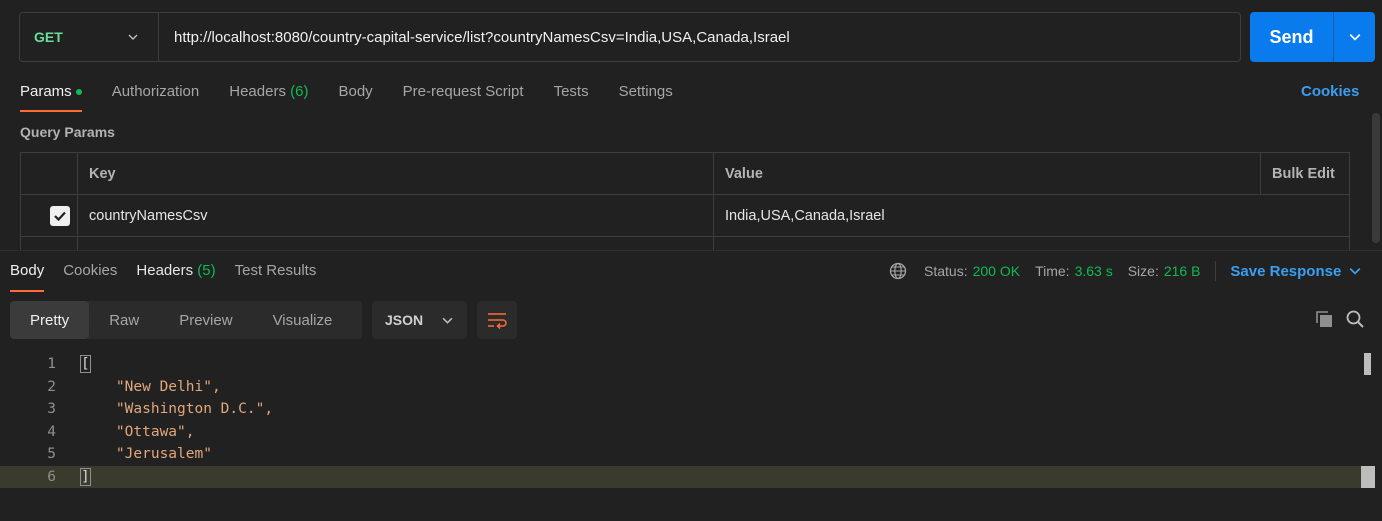 The height and width of the screenshot is (521, 1382). What do you see at coordinates (972, 271) in the screenshot?
I see `status-info: Status: 200 OK` at bounding box center [972, 271].